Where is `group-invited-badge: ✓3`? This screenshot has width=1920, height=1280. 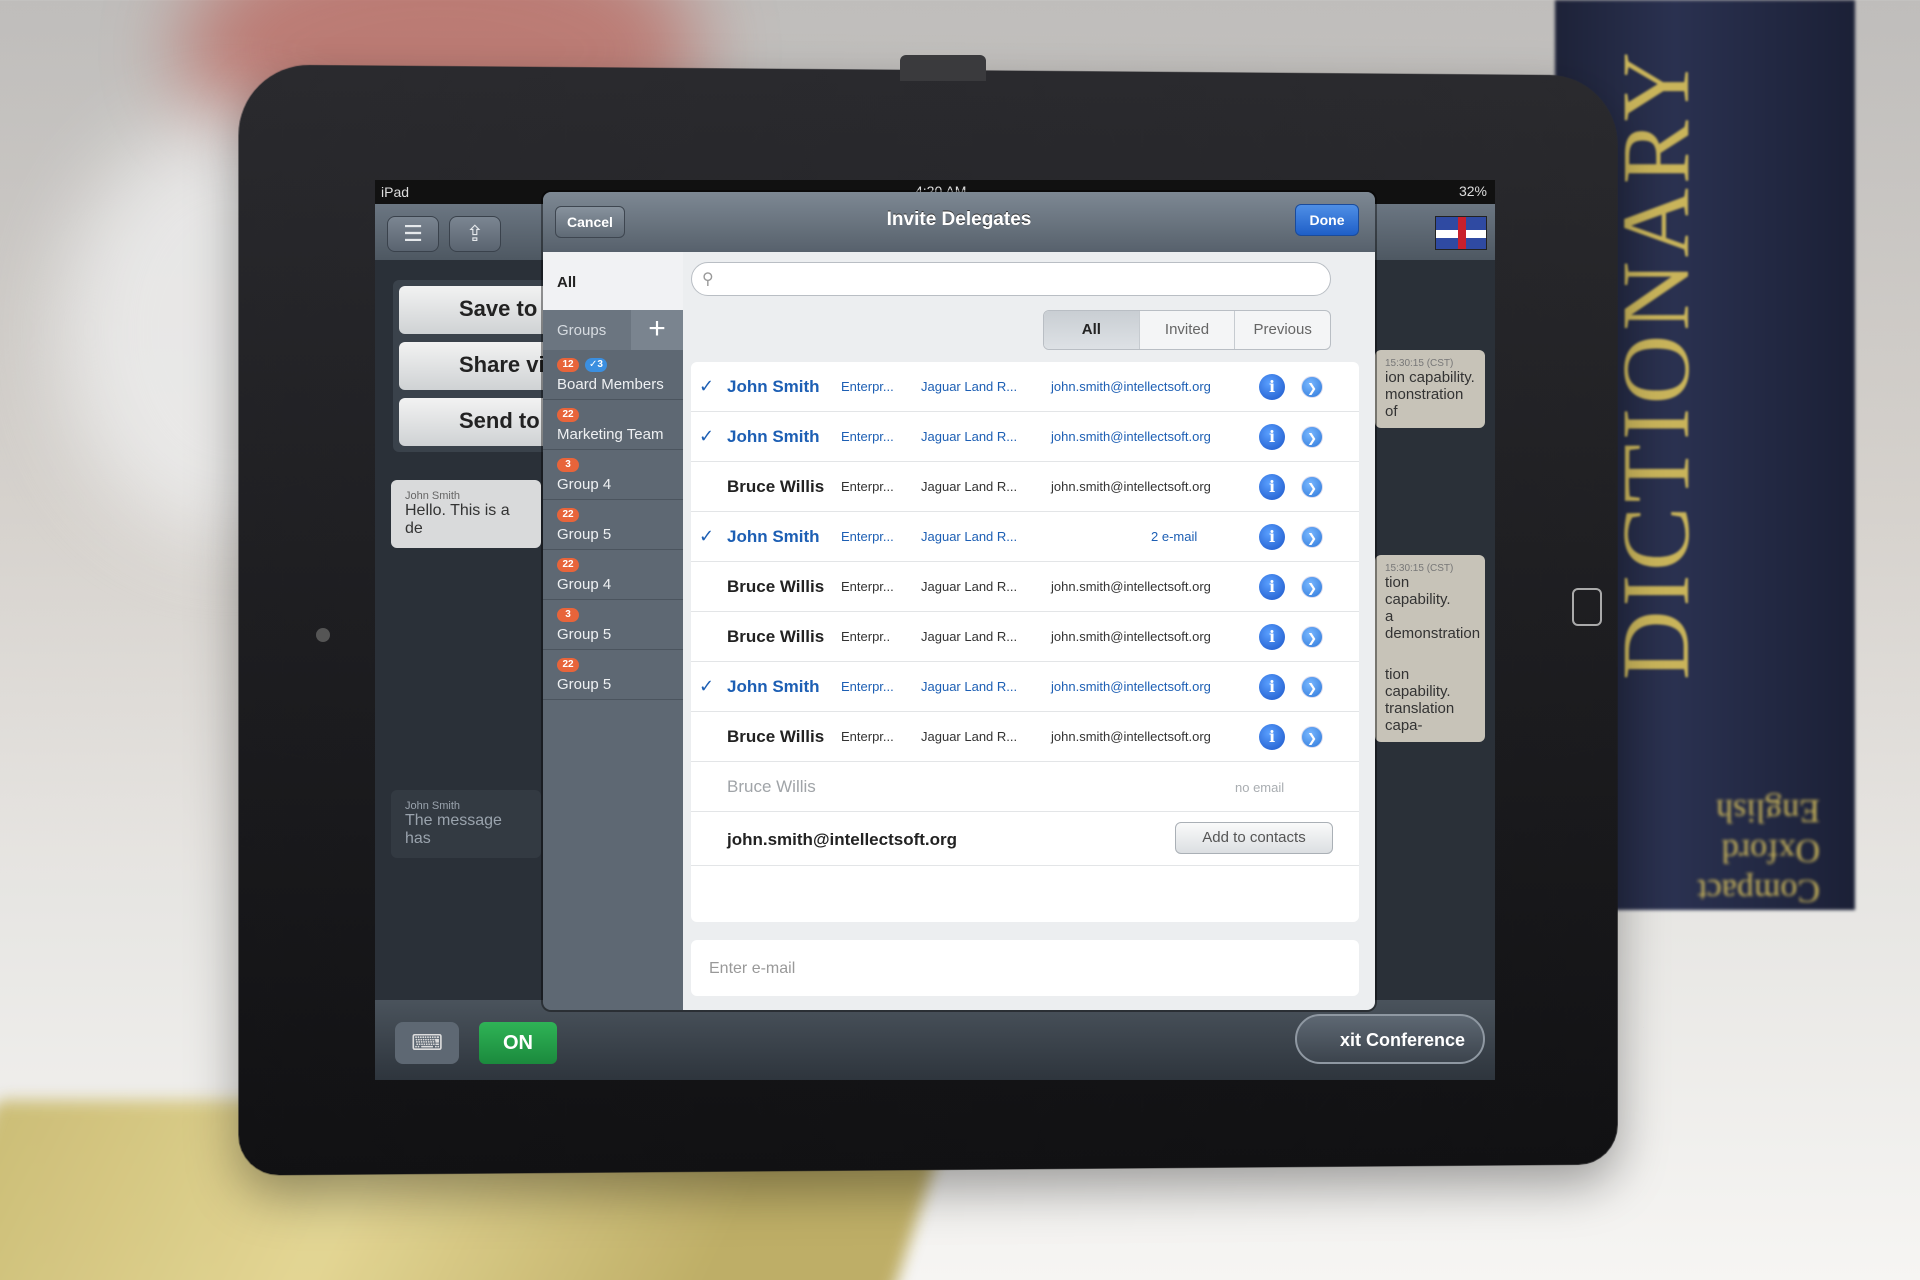
group-invited-badge: ✓3 is located at coordinates (596, 365).